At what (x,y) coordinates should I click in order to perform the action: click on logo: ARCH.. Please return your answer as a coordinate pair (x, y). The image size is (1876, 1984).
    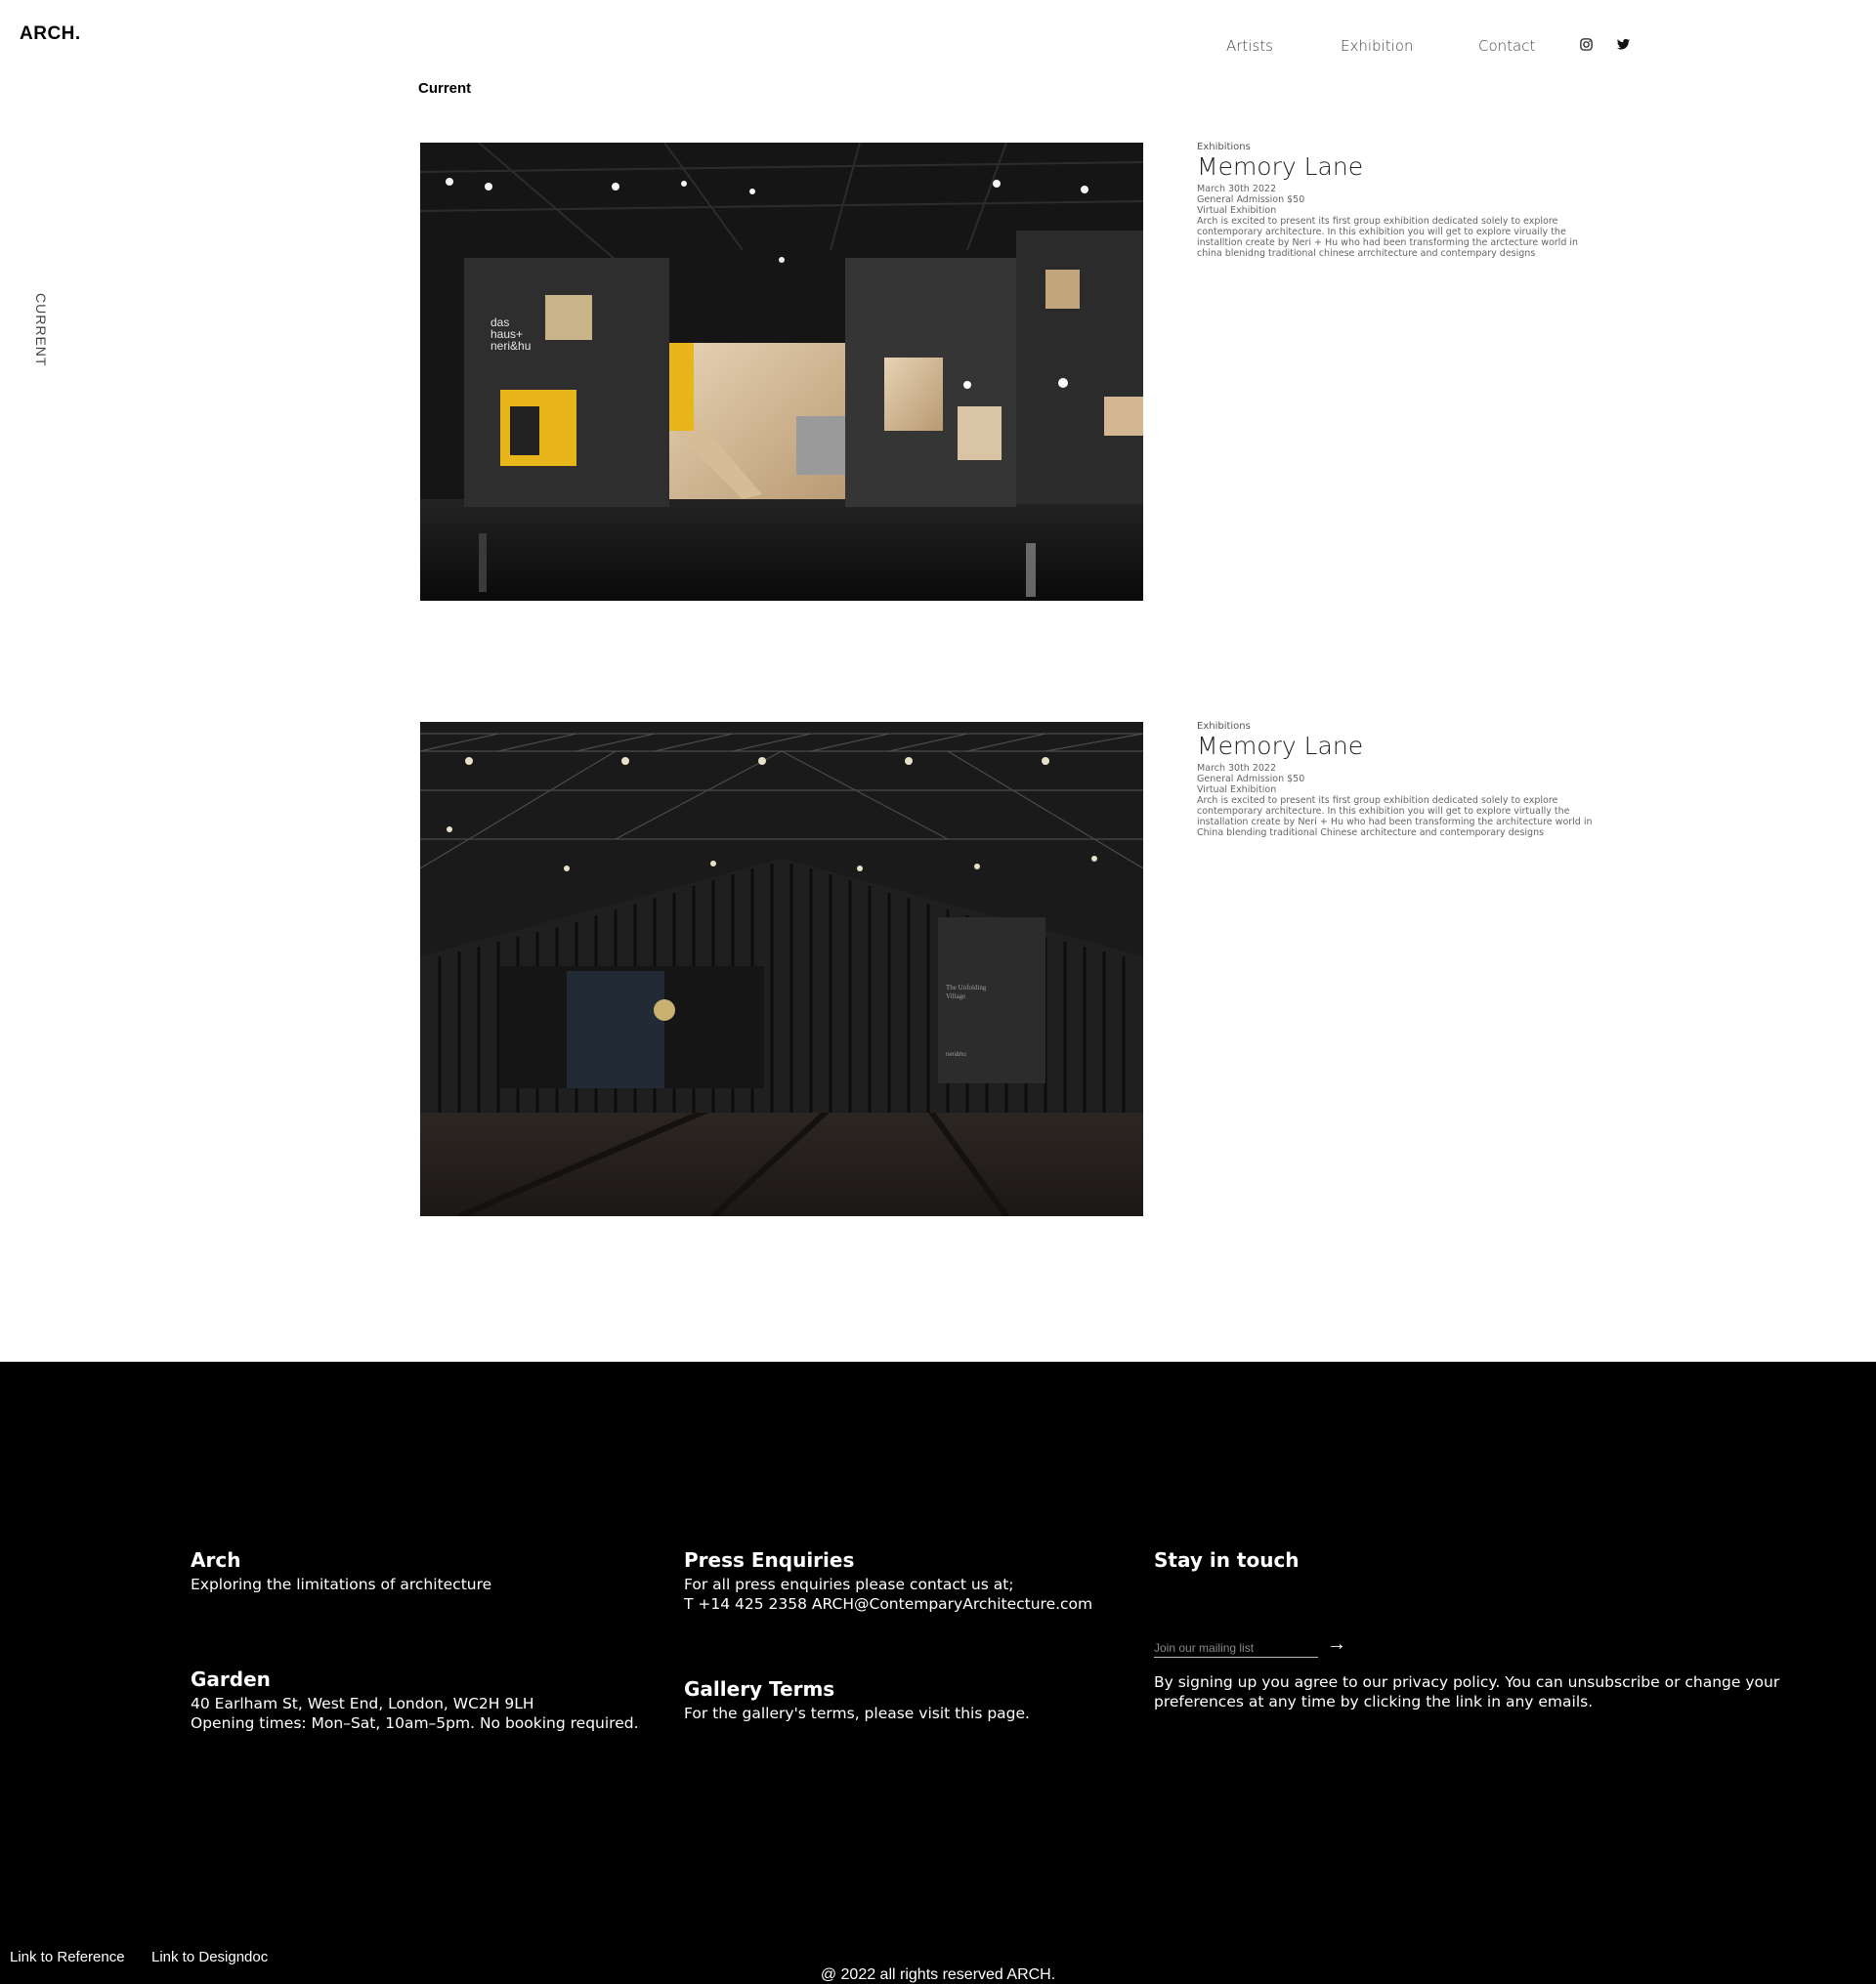
    Looking at the image, I should click on (50, 34).